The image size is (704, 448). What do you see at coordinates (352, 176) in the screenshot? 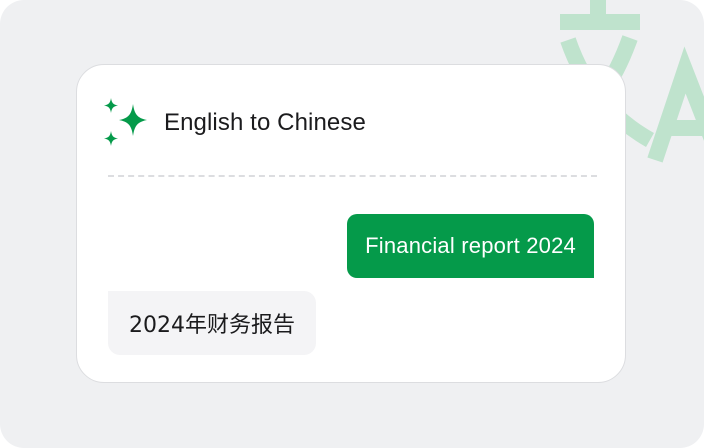
I see `divider` at bounding box center [352, 176].